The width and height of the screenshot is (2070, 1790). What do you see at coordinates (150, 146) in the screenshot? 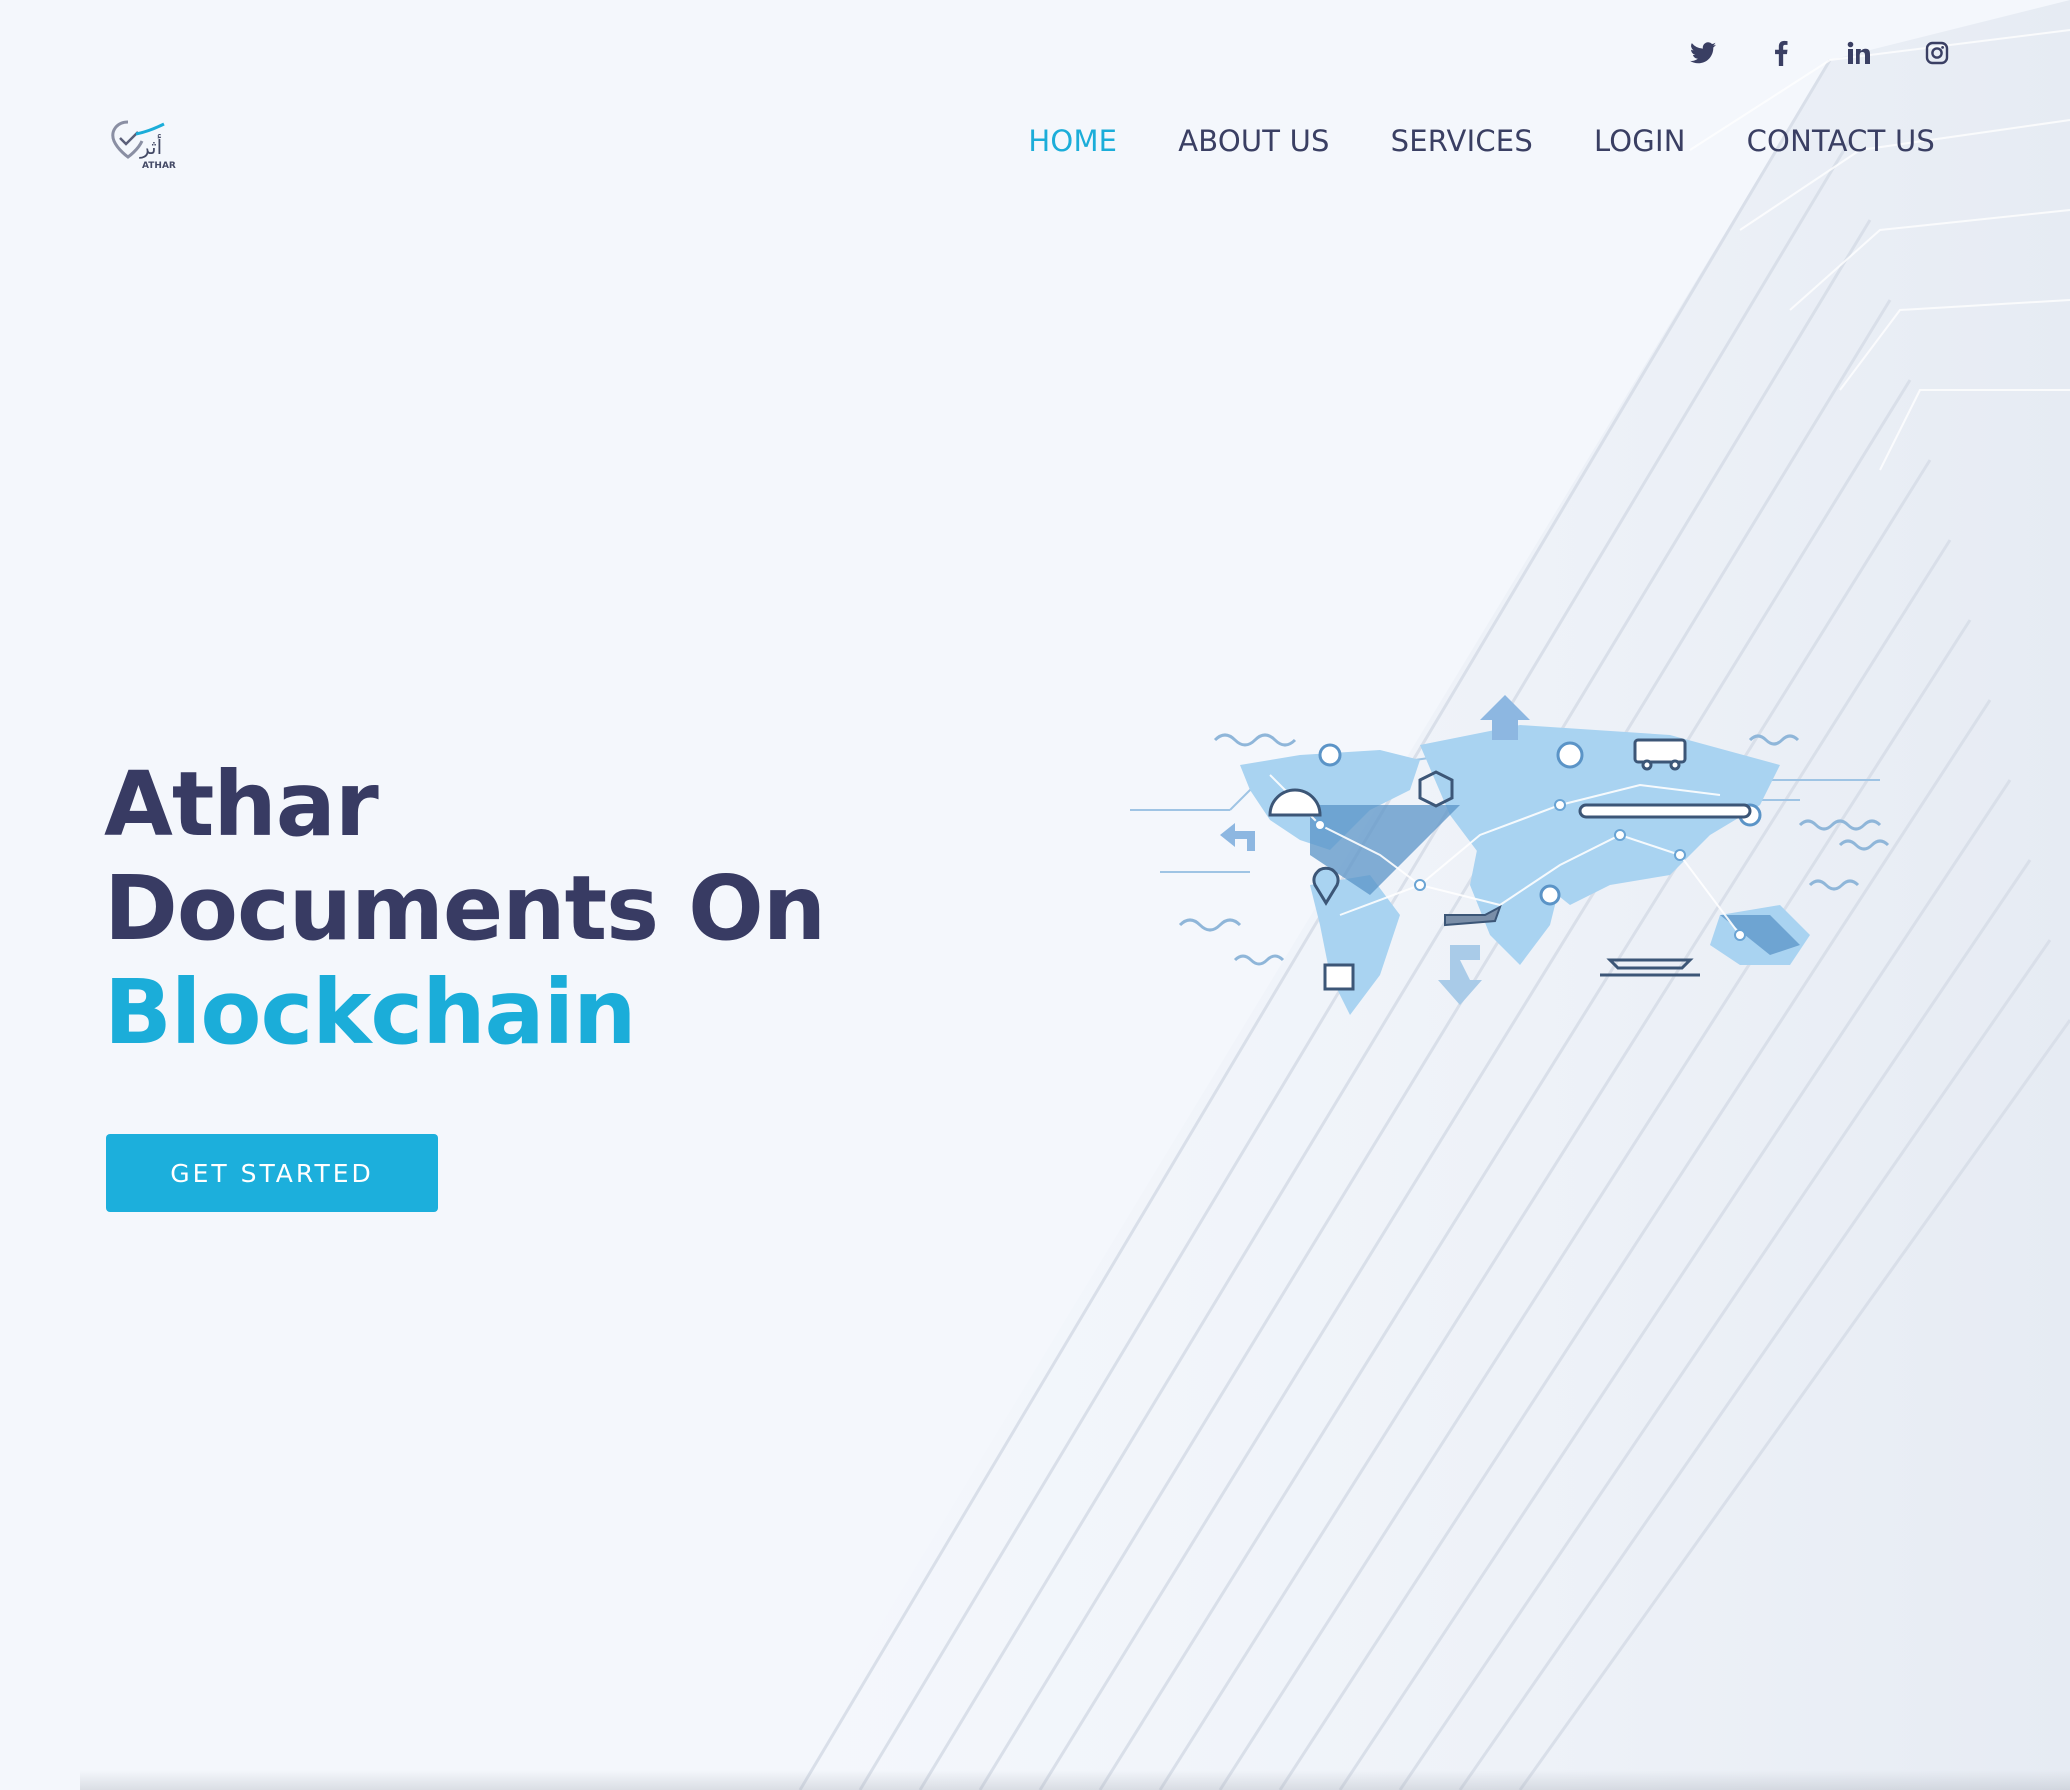
I see `svg-text: أثر` at bounding box center [150, 146].